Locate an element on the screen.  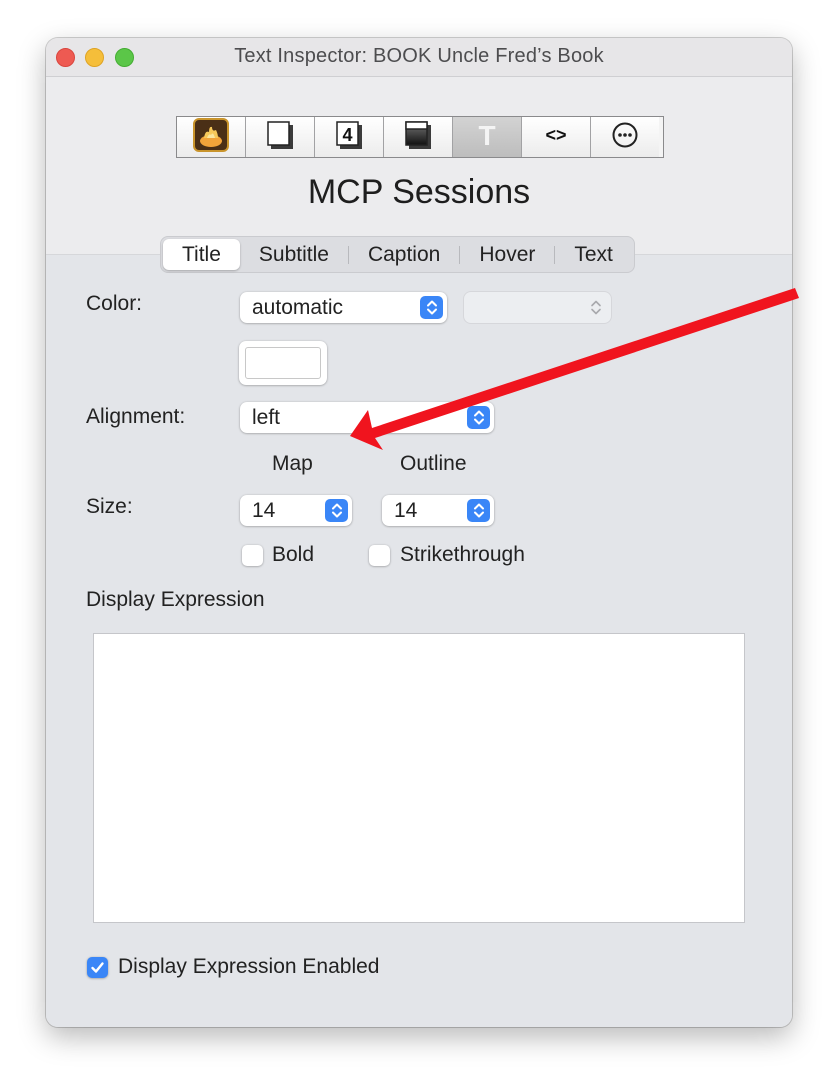
display-expression-label: Display Expression is located at coordinates (175, 599).